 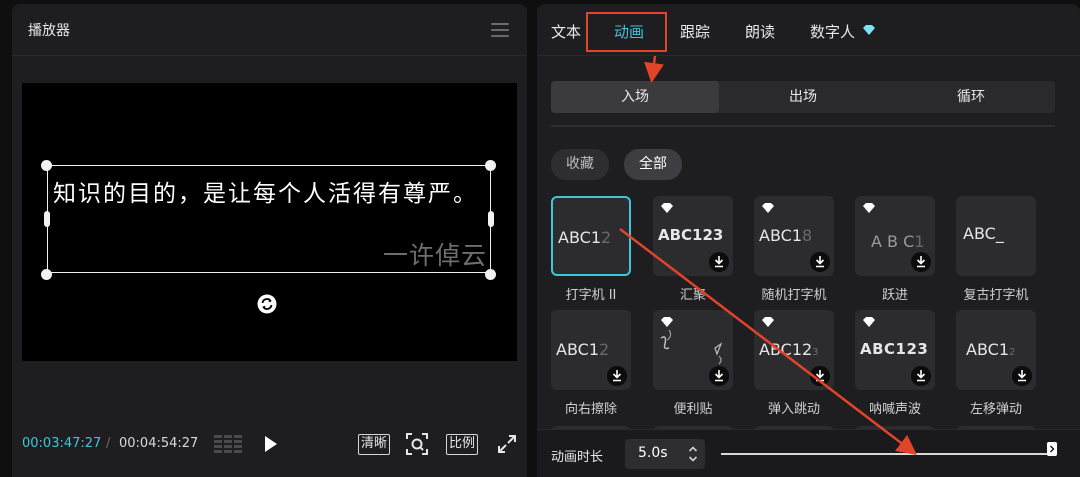 I want to click on tab-text: 文本, so click(x=566, y=31).